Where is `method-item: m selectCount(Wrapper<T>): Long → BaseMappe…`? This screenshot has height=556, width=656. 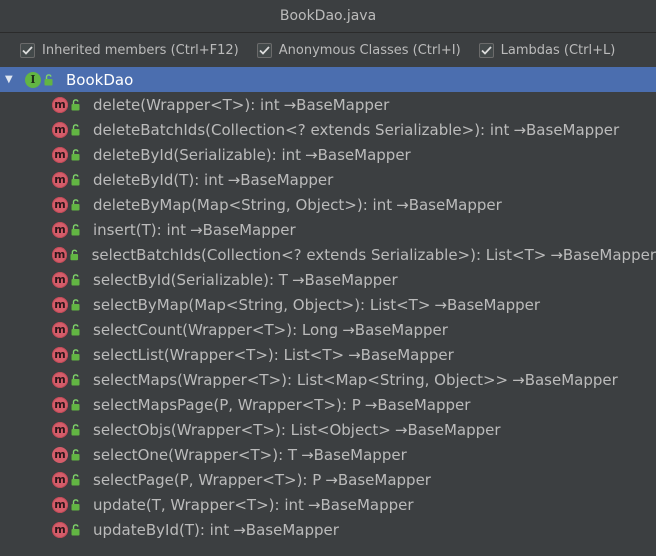
method-item: m selectCount(Wrapper<T>): Long → BaseMappe… is located at coordinates (328, 329).